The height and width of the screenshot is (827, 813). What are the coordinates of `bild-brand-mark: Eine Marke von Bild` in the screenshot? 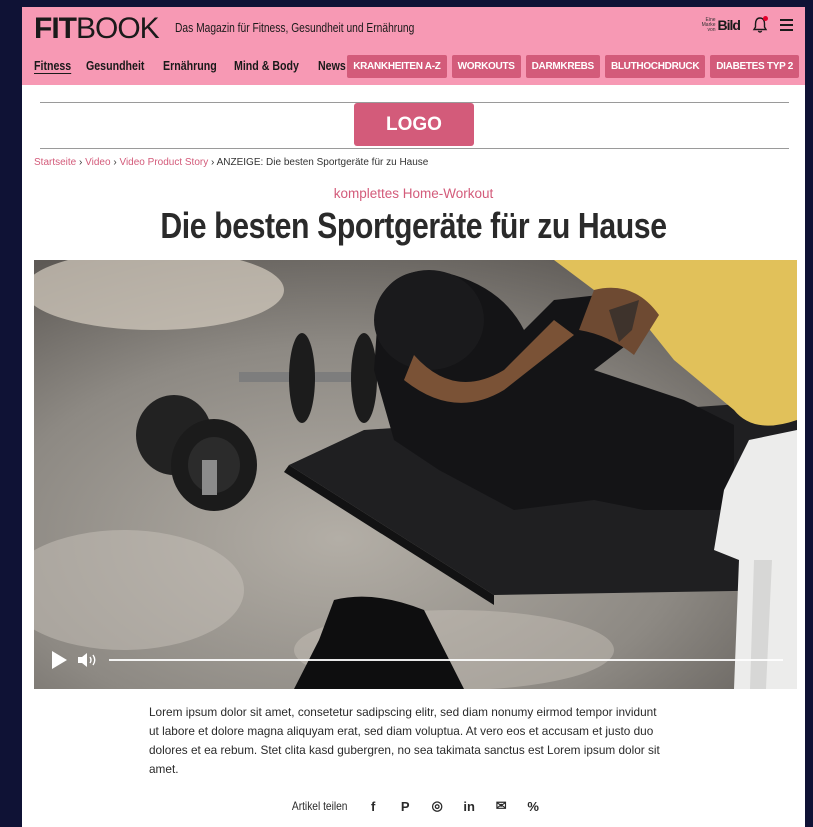 It's located at (719, 24).